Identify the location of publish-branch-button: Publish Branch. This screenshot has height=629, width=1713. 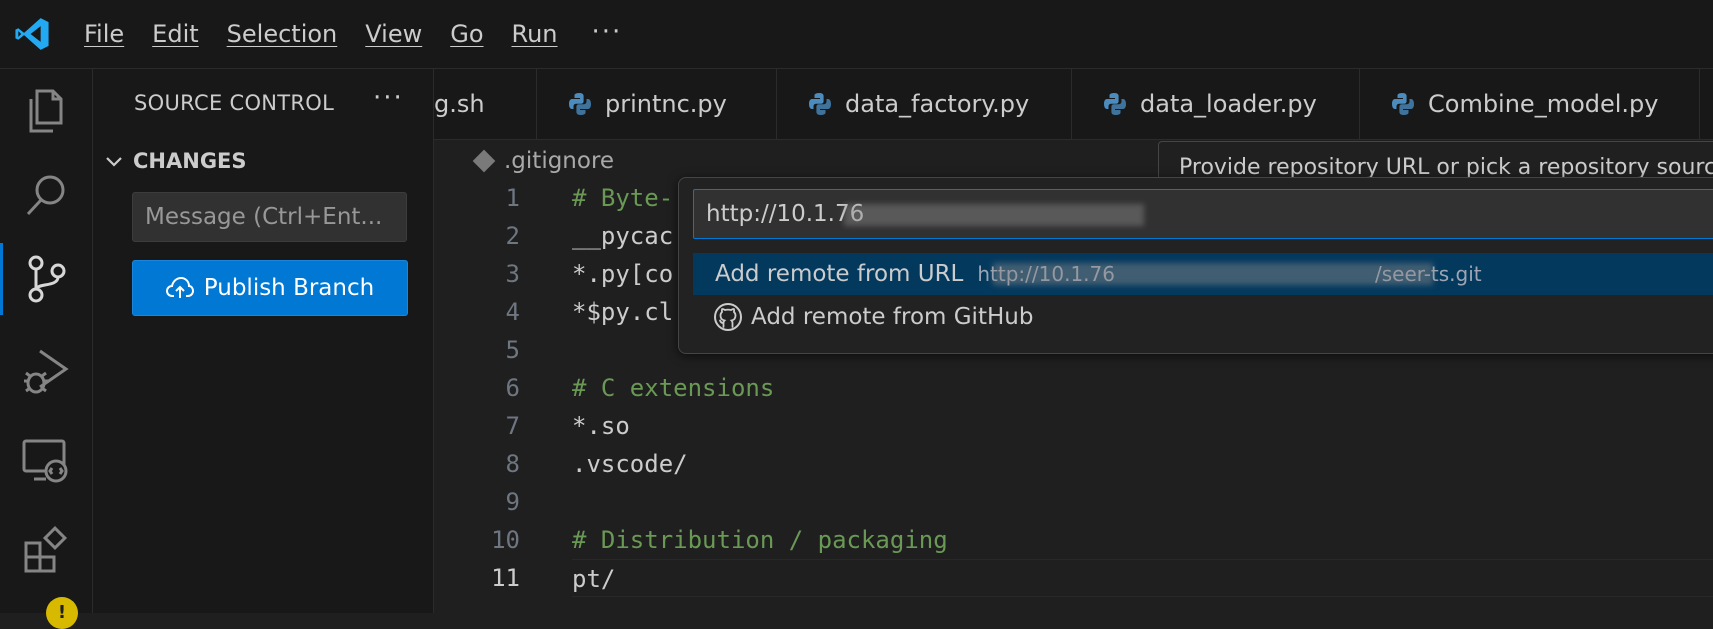
(270, 288).